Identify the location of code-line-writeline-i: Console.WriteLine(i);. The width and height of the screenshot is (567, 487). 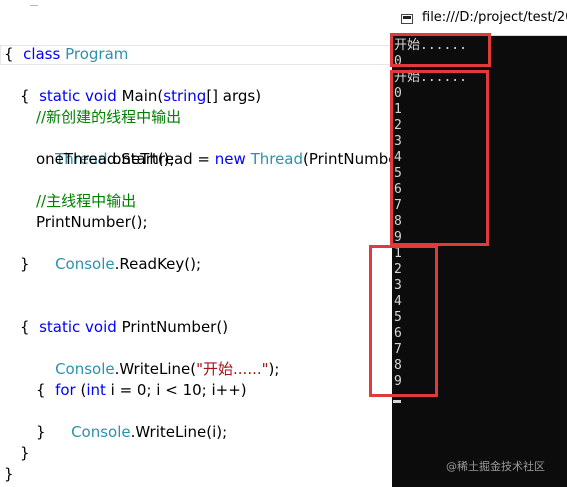
(139, 421).